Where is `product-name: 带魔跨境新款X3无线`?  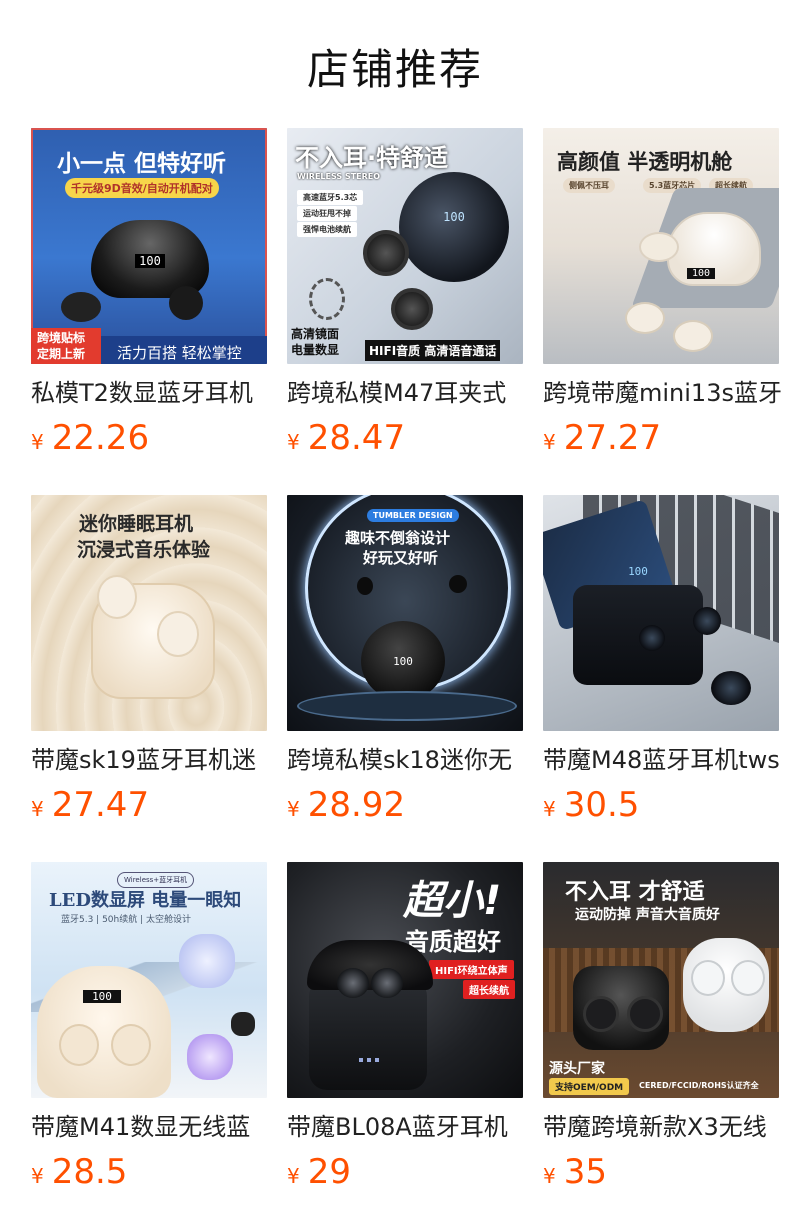 product-name: 带魔跨境新款X3无线 is located at coordinates (666, 1127).